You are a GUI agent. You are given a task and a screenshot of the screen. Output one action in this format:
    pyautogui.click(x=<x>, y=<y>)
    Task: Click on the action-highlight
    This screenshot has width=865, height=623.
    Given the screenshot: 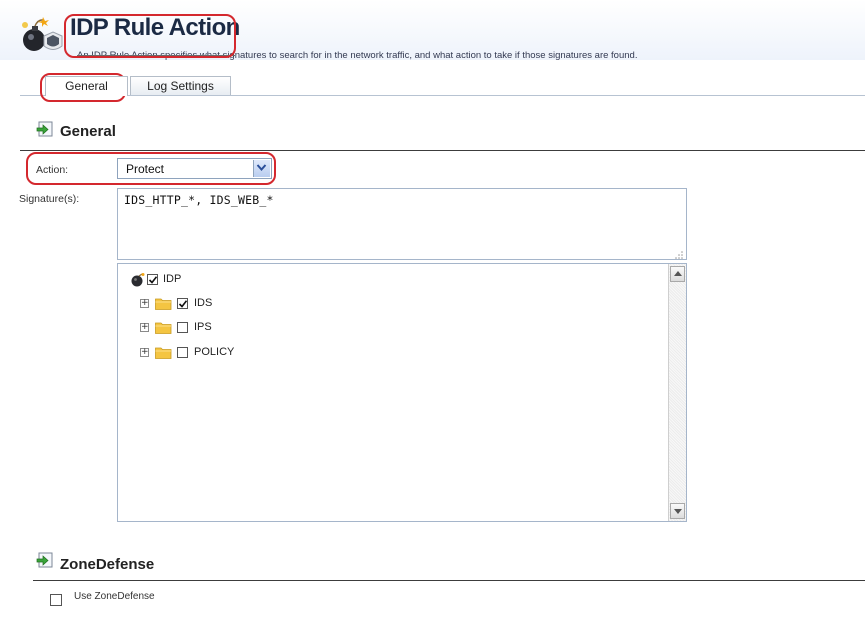 What is the action you would take?
    pyautogui.click(x=151, y=168)
    